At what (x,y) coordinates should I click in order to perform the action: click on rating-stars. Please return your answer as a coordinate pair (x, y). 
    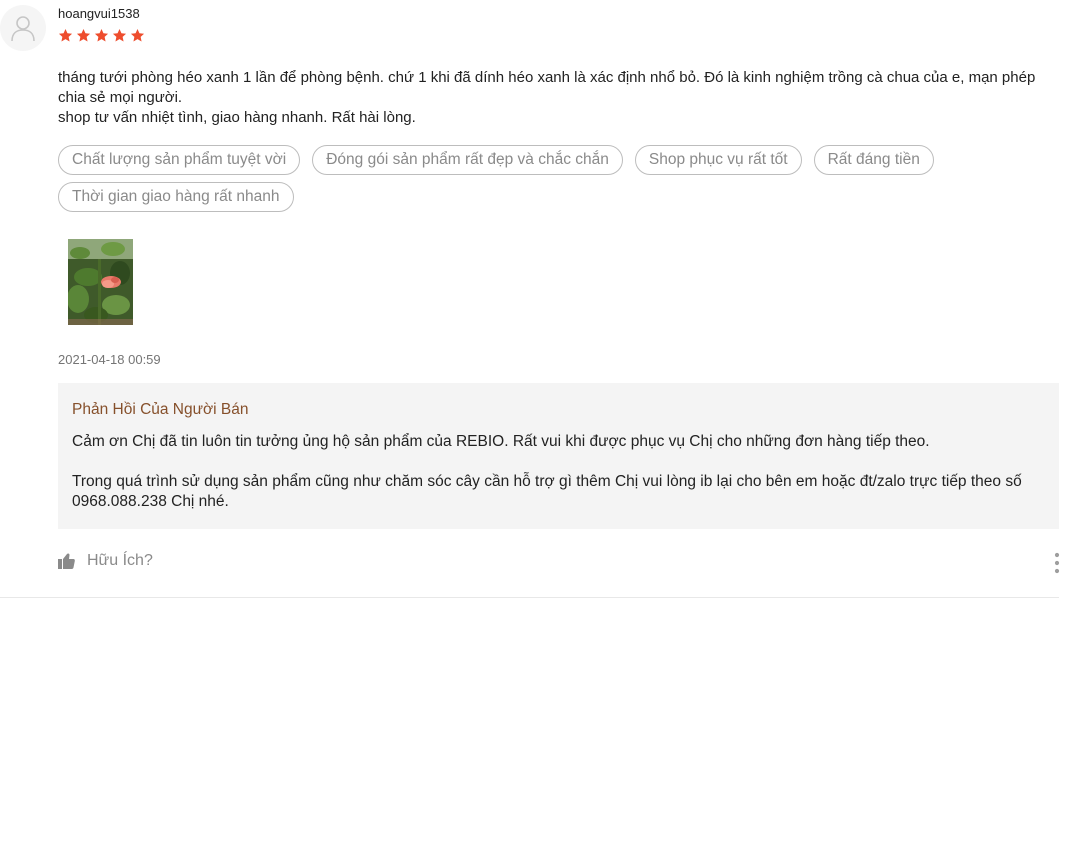
    Looking at the image, I should click on (101, 35).